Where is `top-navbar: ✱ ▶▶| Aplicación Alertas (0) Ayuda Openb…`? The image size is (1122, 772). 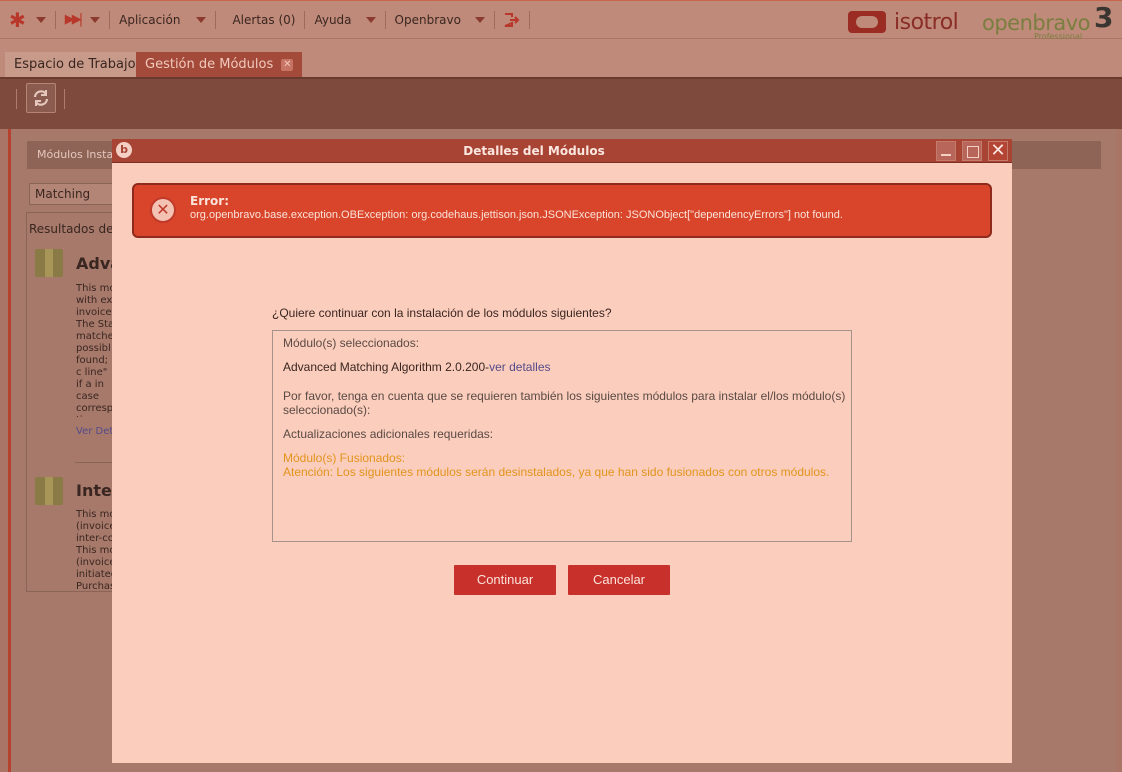
top-navbar: ✱ ▶▶| Aplicación Alertas (0) Ayuda Openb… is located at coordinates (561, 20).